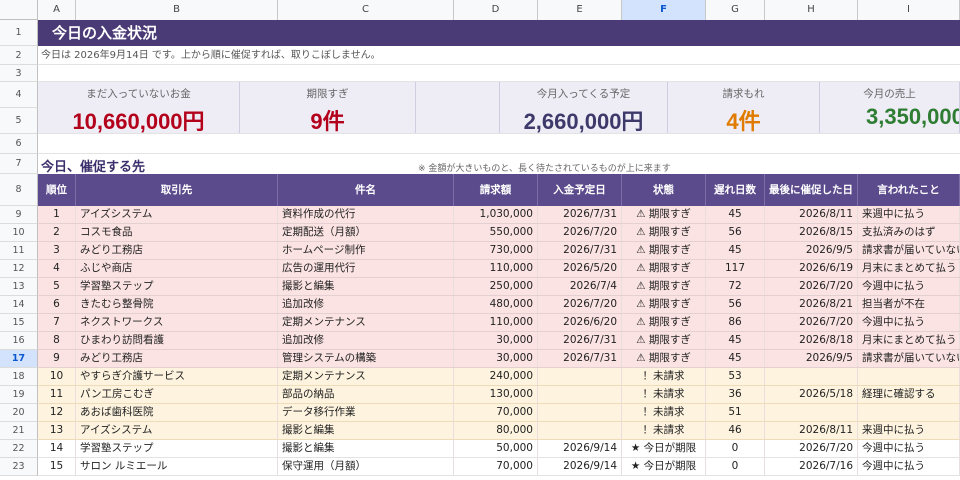 The image size is (960, 480). I want to click on table-header-cell: 最後に催促した日, so click(811, 190).